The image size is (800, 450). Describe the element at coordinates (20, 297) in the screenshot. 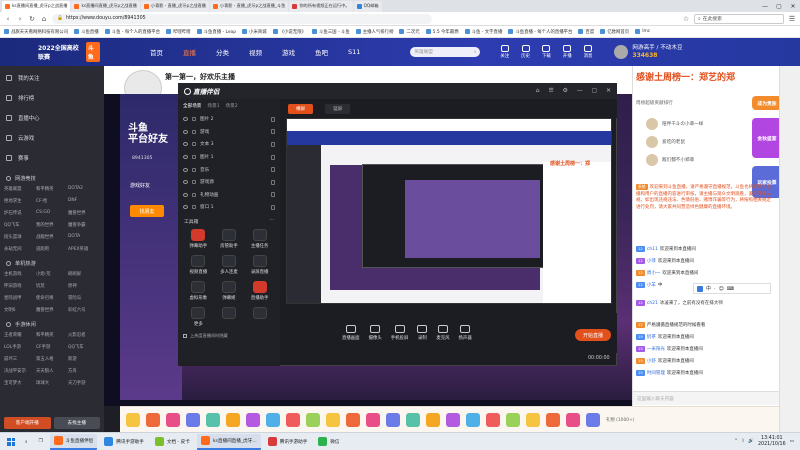

I see `category-link: 星际战甲` at that location.